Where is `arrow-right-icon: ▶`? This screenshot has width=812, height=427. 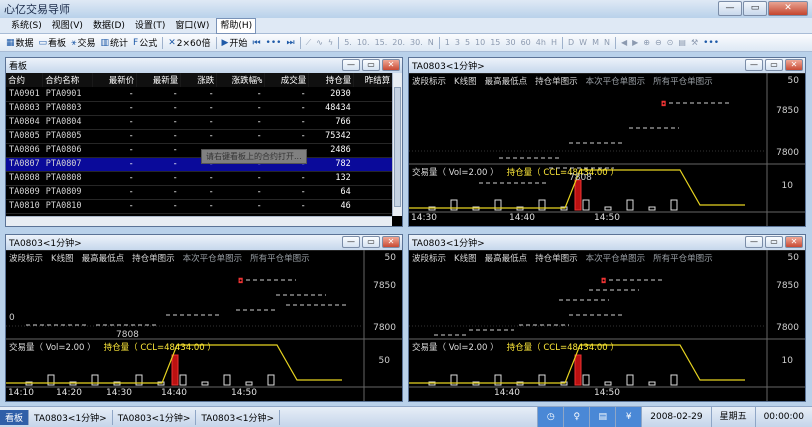
arrow-right-icon: ▶ is located at coordinates (635, 42).